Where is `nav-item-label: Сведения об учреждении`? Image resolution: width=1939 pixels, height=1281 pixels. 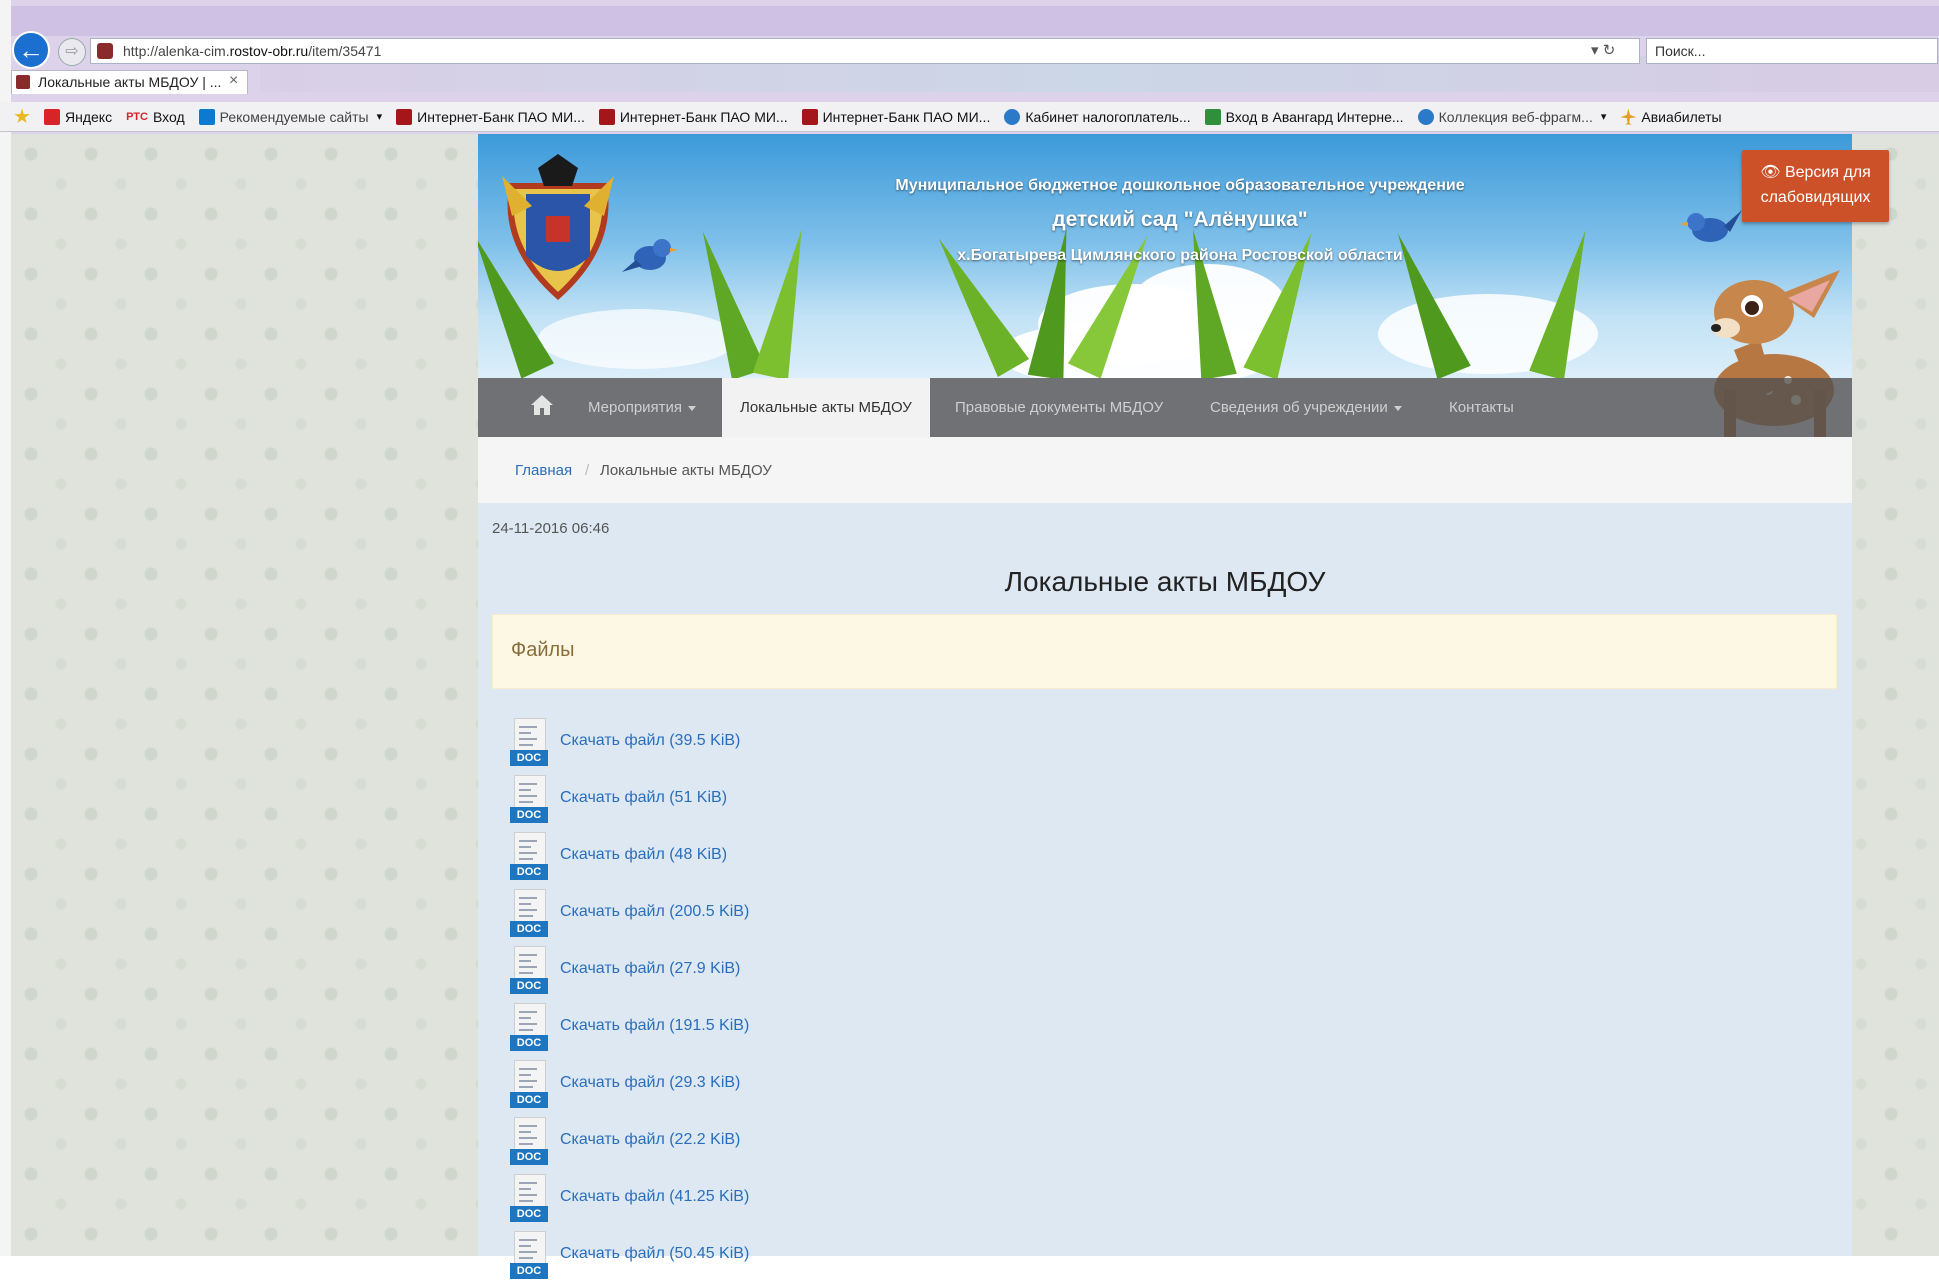 nav-item-label: Сведения об учреждении is located at coordinates (1299, 407).